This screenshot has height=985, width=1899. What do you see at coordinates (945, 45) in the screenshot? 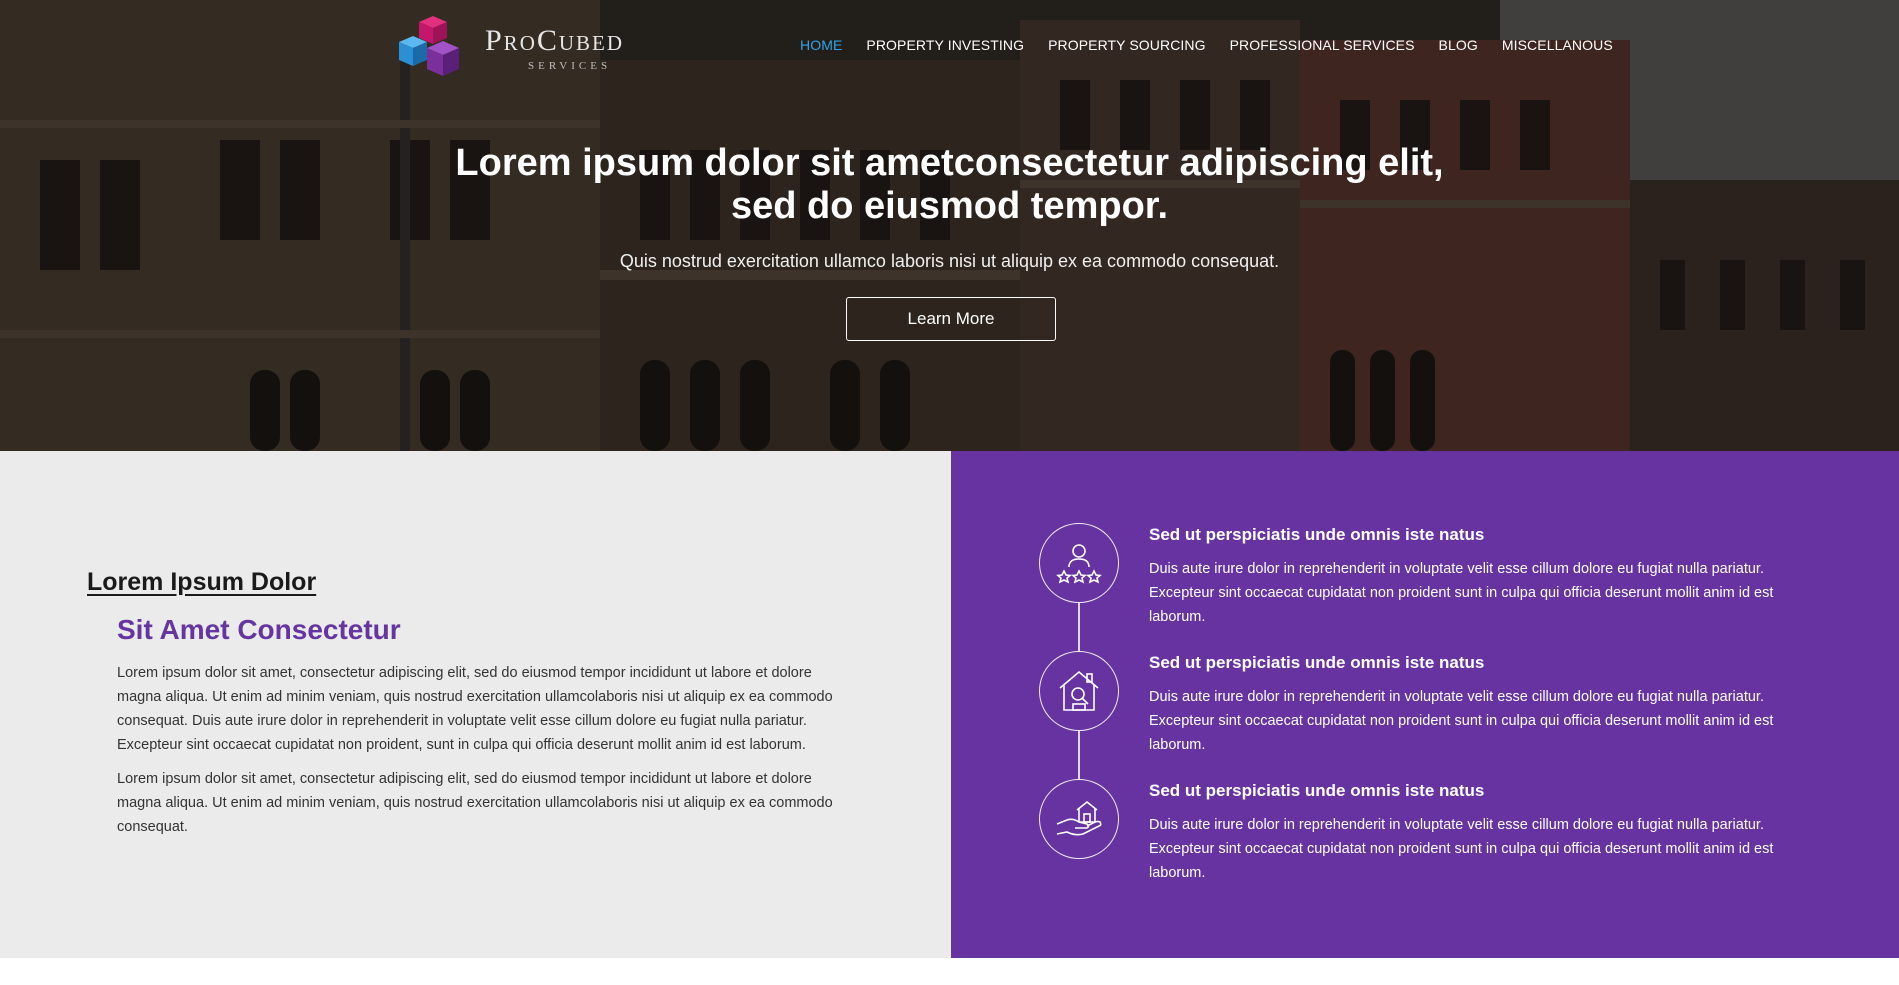
I see `nav-item-property-investing: PROPERTY INVESTING` at bounding box center [945, 45].